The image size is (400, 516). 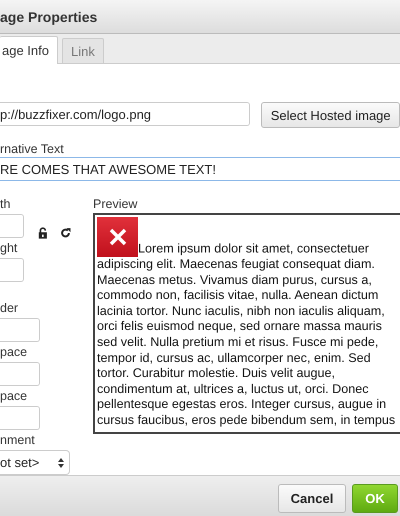 I want to click on broken-image-icon, so click(x=117, y=237).